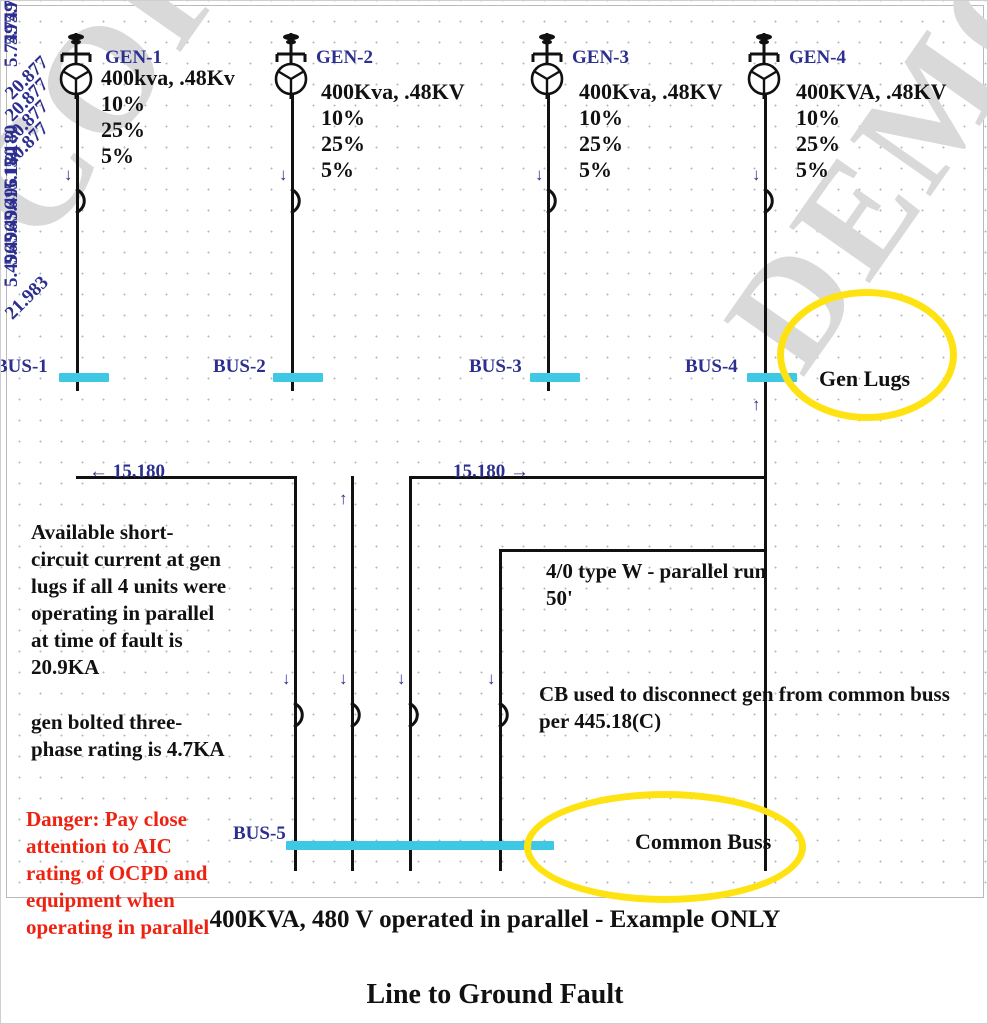 The image size is (988, 1024). What do you see at coordinates (867, 355) in the screenshot?
I see `gen-lugs-highlight-ellipse` at bounding box center [867, 355].